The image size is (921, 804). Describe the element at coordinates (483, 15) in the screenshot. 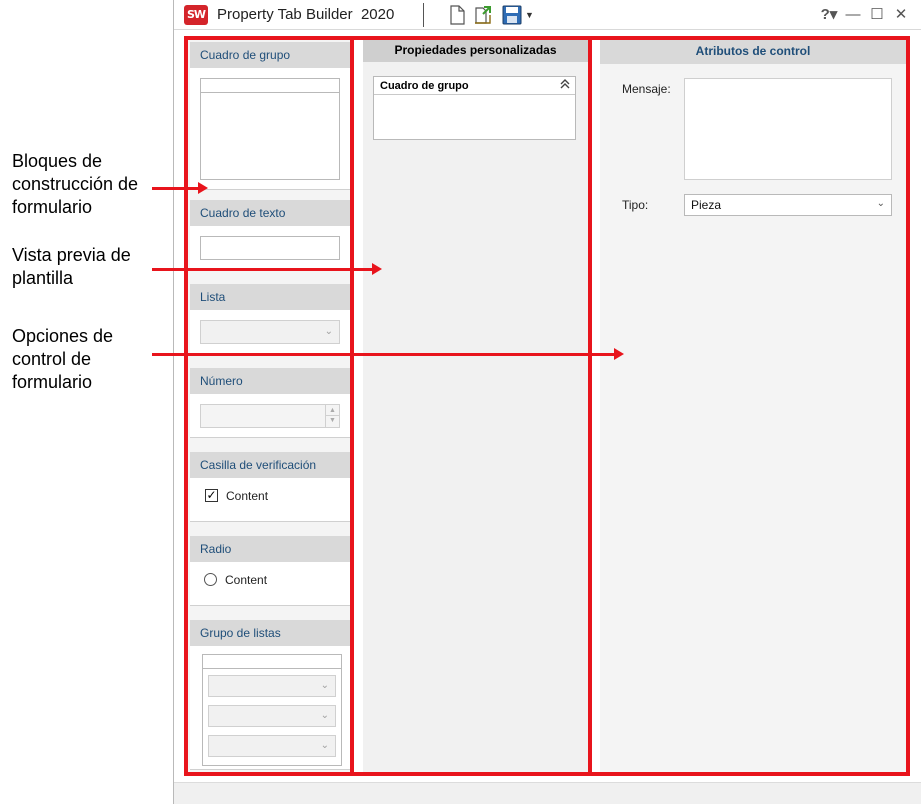

I see `open-folder-icon` at that location.